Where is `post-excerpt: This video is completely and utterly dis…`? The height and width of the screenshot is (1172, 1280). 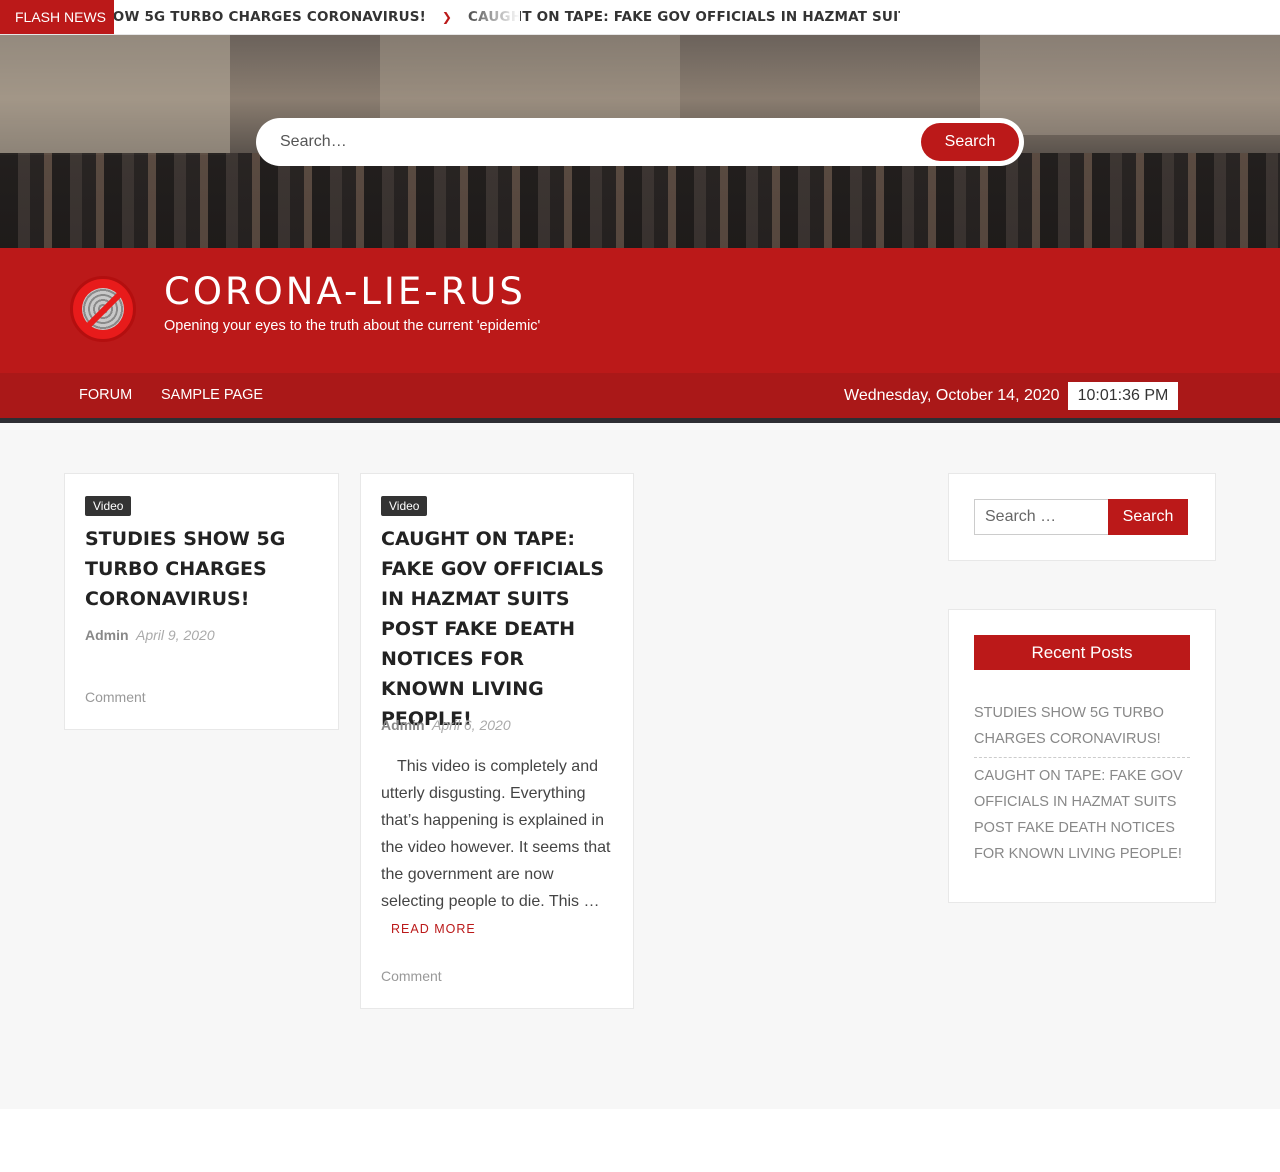
post-excerpt: This video is completely and utterly dis… is located at coordinates (496, 834).